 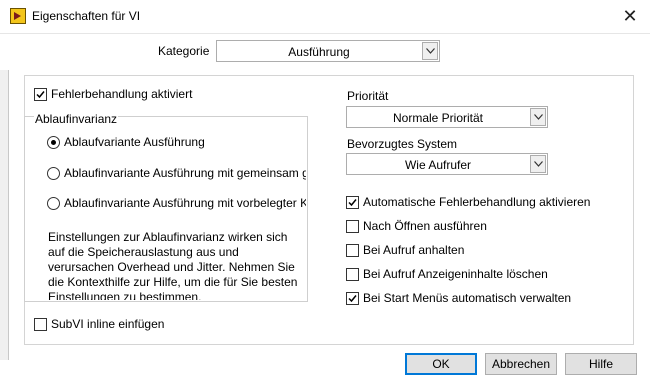 I want to click on priority-value: Normale Priorität, so click(x=438, y=118).